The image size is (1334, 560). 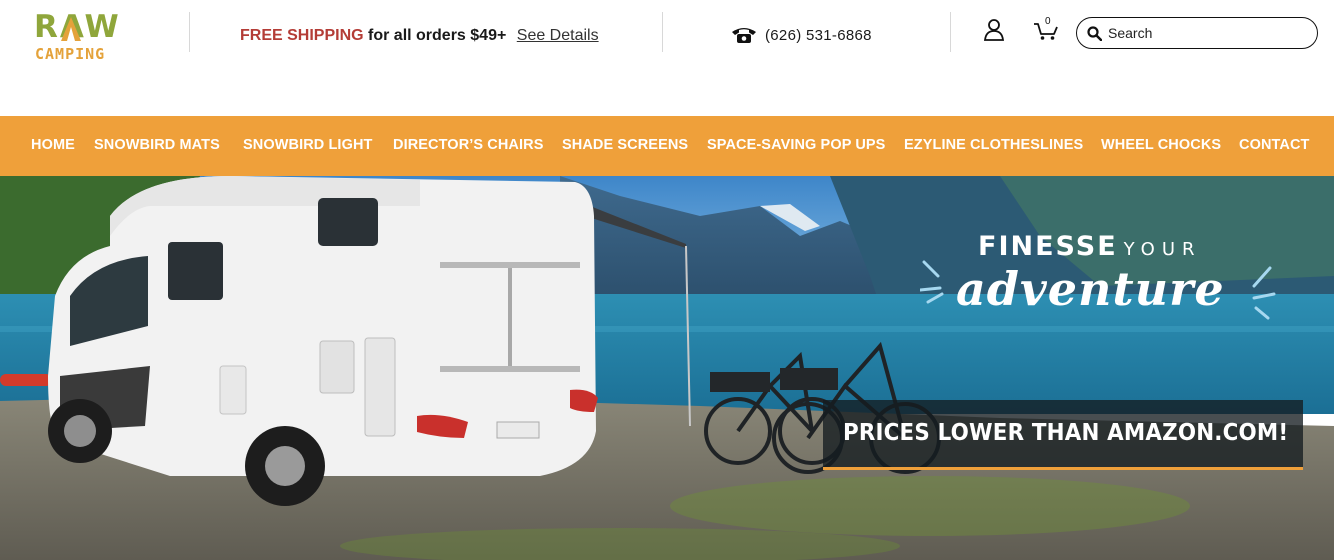 I want to click on tagline-light: YOUR, so click(x=1162, y=249).